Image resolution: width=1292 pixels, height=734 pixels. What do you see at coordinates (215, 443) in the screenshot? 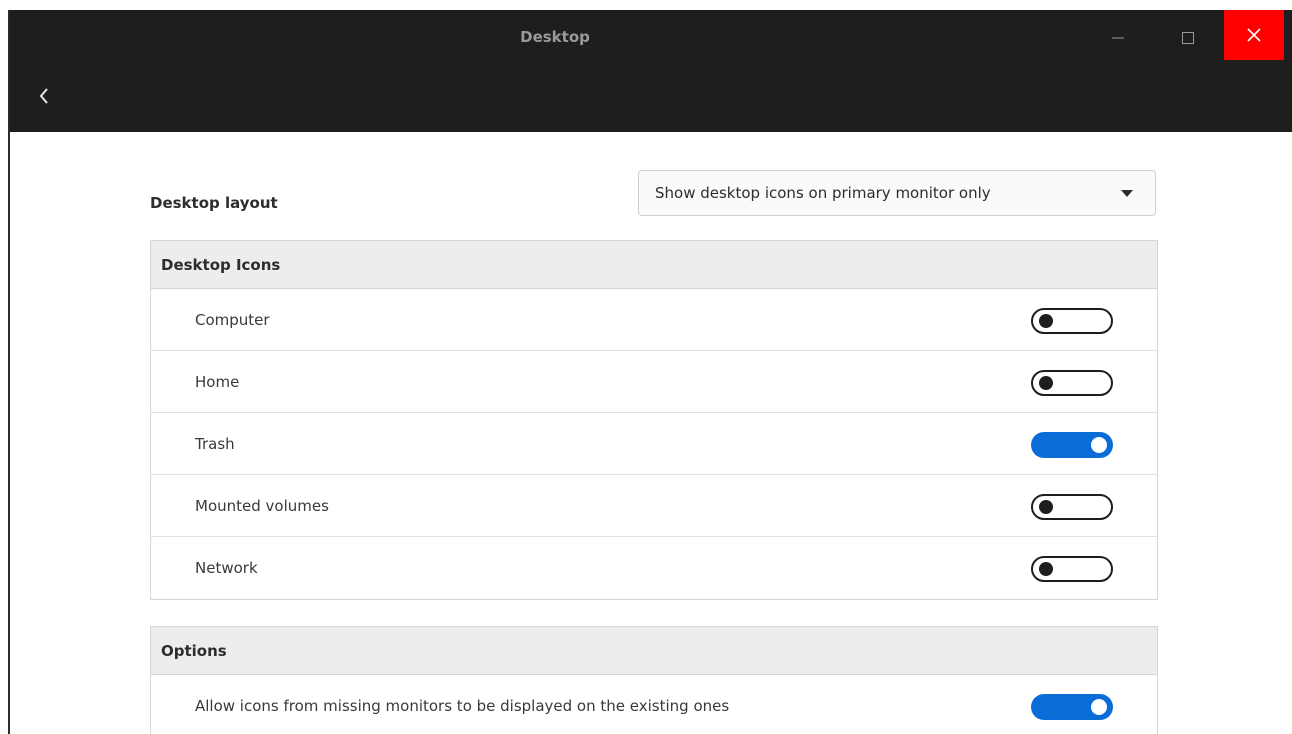
I see `setting-label: Trash` at bounding box center [215, 443].